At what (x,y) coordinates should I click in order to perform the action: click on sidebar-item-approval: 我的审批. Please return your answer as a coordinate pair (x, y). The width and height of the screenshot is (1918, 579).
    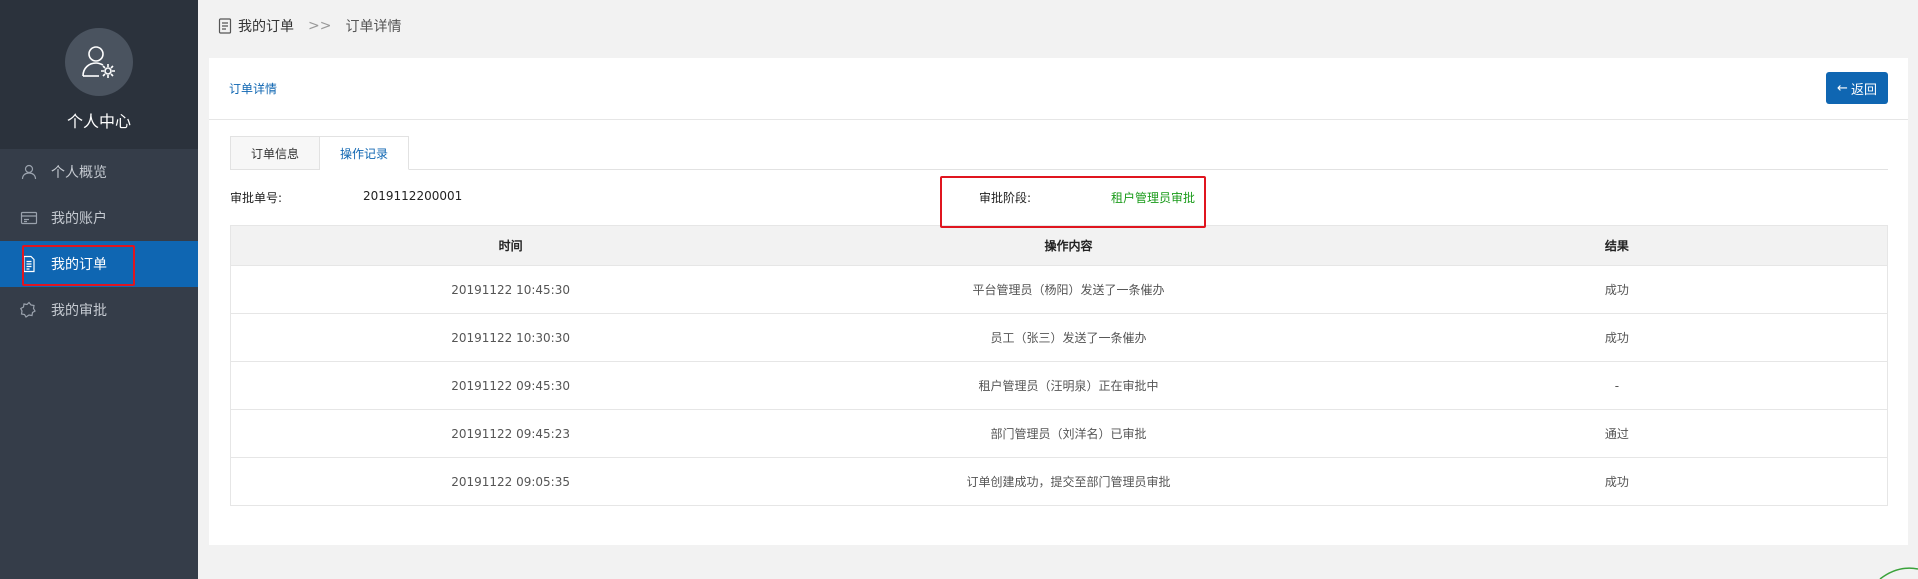
    Looking at the image, I should click on (99, 310).